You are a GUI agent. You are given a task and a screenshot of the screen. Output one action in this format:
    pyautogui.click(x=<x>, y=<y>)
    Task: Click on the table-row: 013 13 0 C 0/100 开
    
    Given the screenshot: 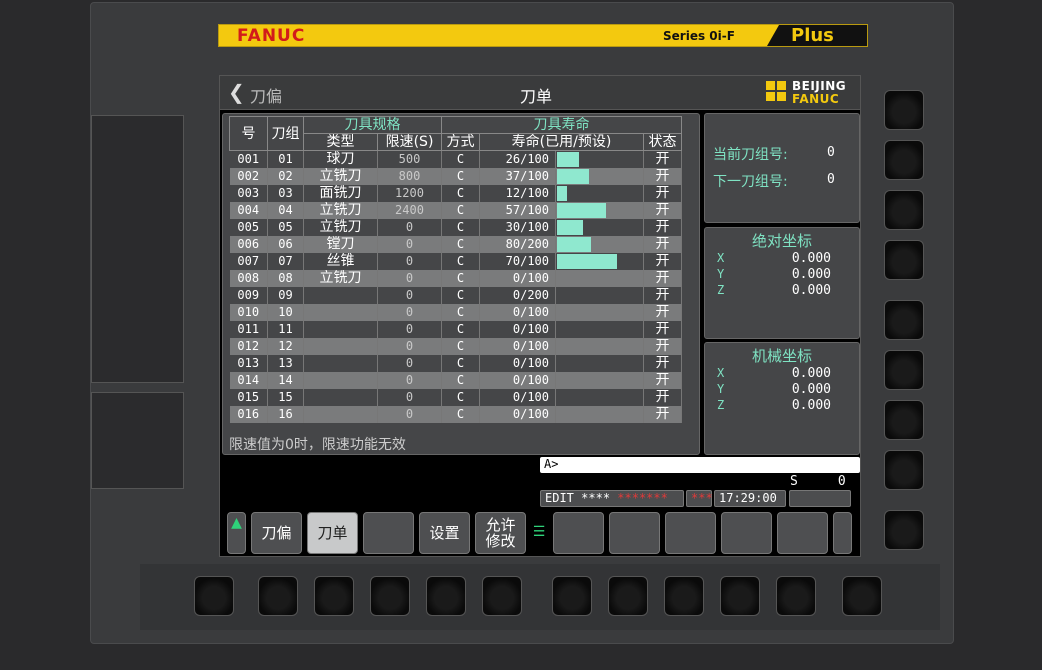 What is the action you would take?
    pyautogui.click(x=455, y=363)
    